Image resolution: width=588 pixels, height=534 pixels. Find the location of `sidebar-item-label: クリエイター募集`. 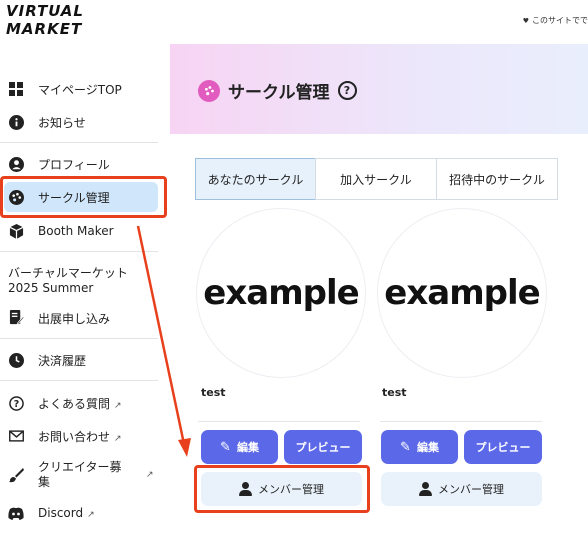

sidebar-item-label: クリエイター募集 is located at coordinates (80, 474).